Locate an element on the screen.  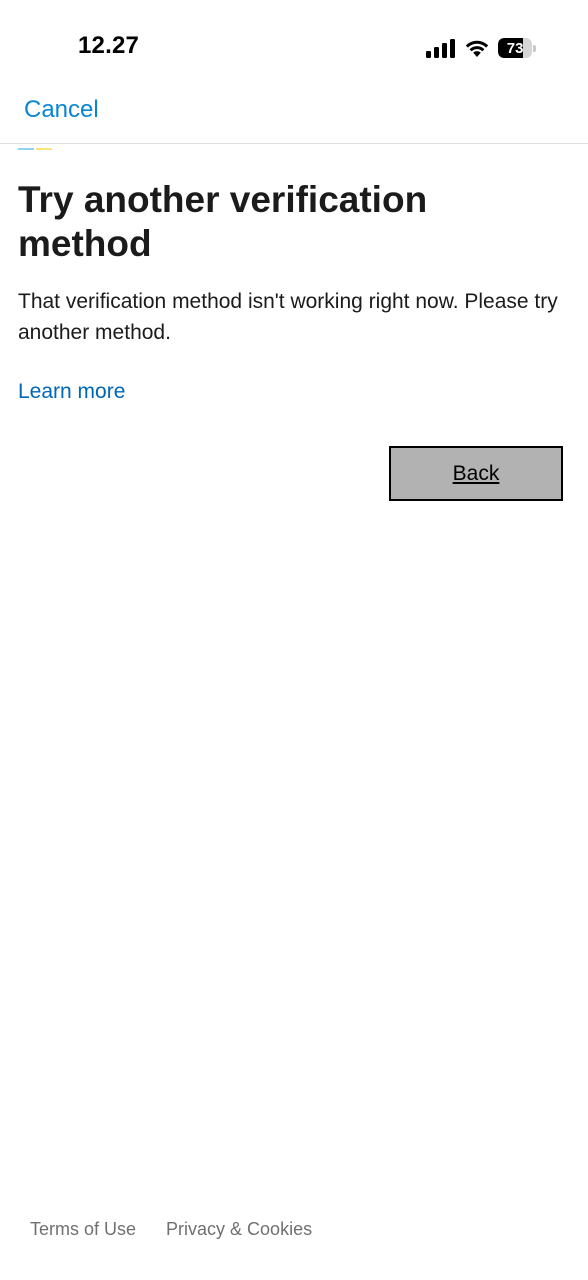
cancel-button: Cancel is located at coordinates (61, 110).